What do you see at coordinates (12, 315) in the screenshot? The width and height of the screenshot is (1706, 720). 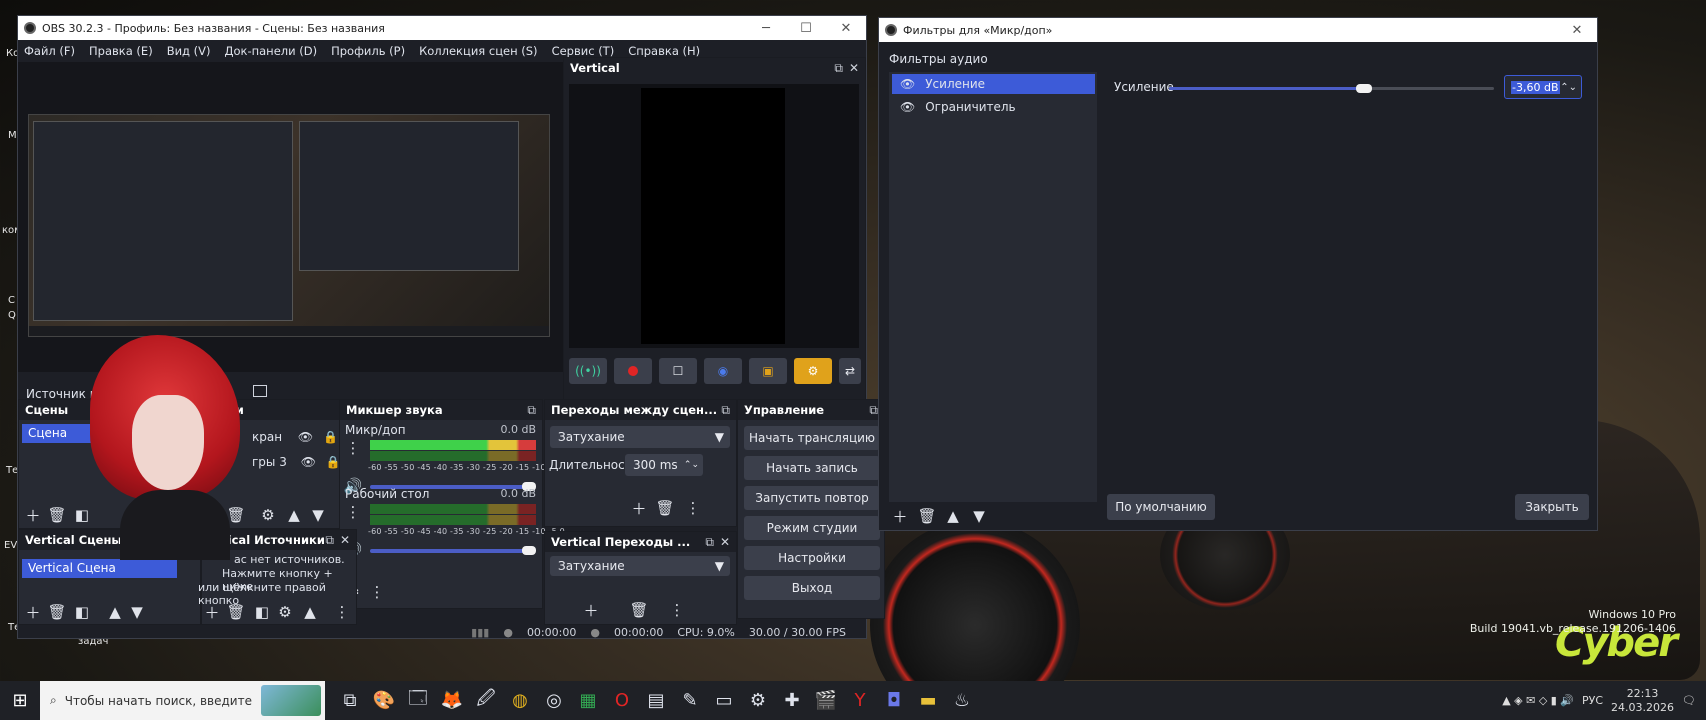 I see `desktop-icon-label: Q` at bounding box center [12, 315].